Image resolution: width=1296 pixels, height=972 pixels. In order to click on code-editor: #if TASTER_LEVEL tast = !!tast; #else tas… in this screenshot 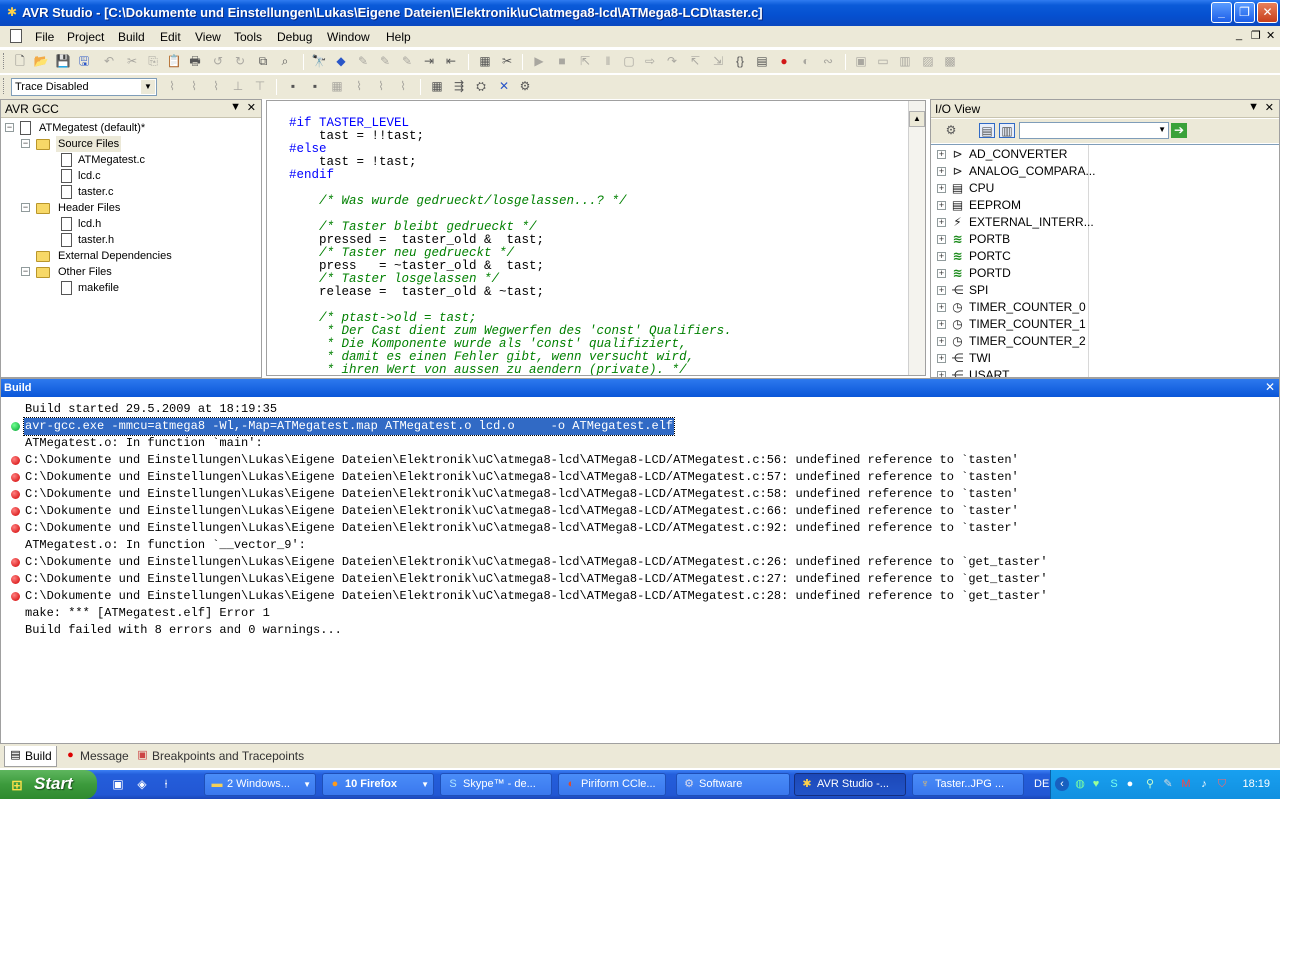, I will do `click(596, 238)`.